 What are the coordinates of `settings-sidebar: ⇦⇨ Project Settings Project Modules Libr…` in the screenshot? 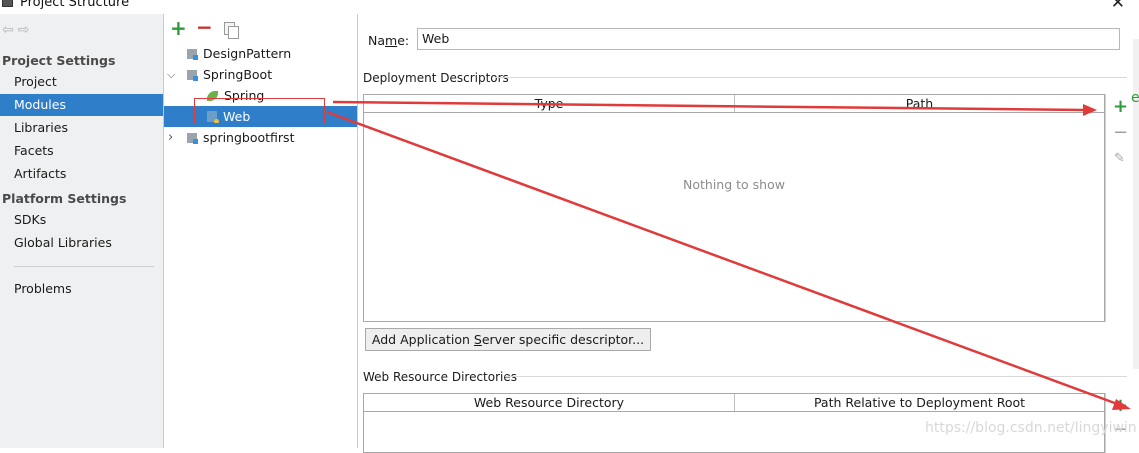 It's located at (82, 231).